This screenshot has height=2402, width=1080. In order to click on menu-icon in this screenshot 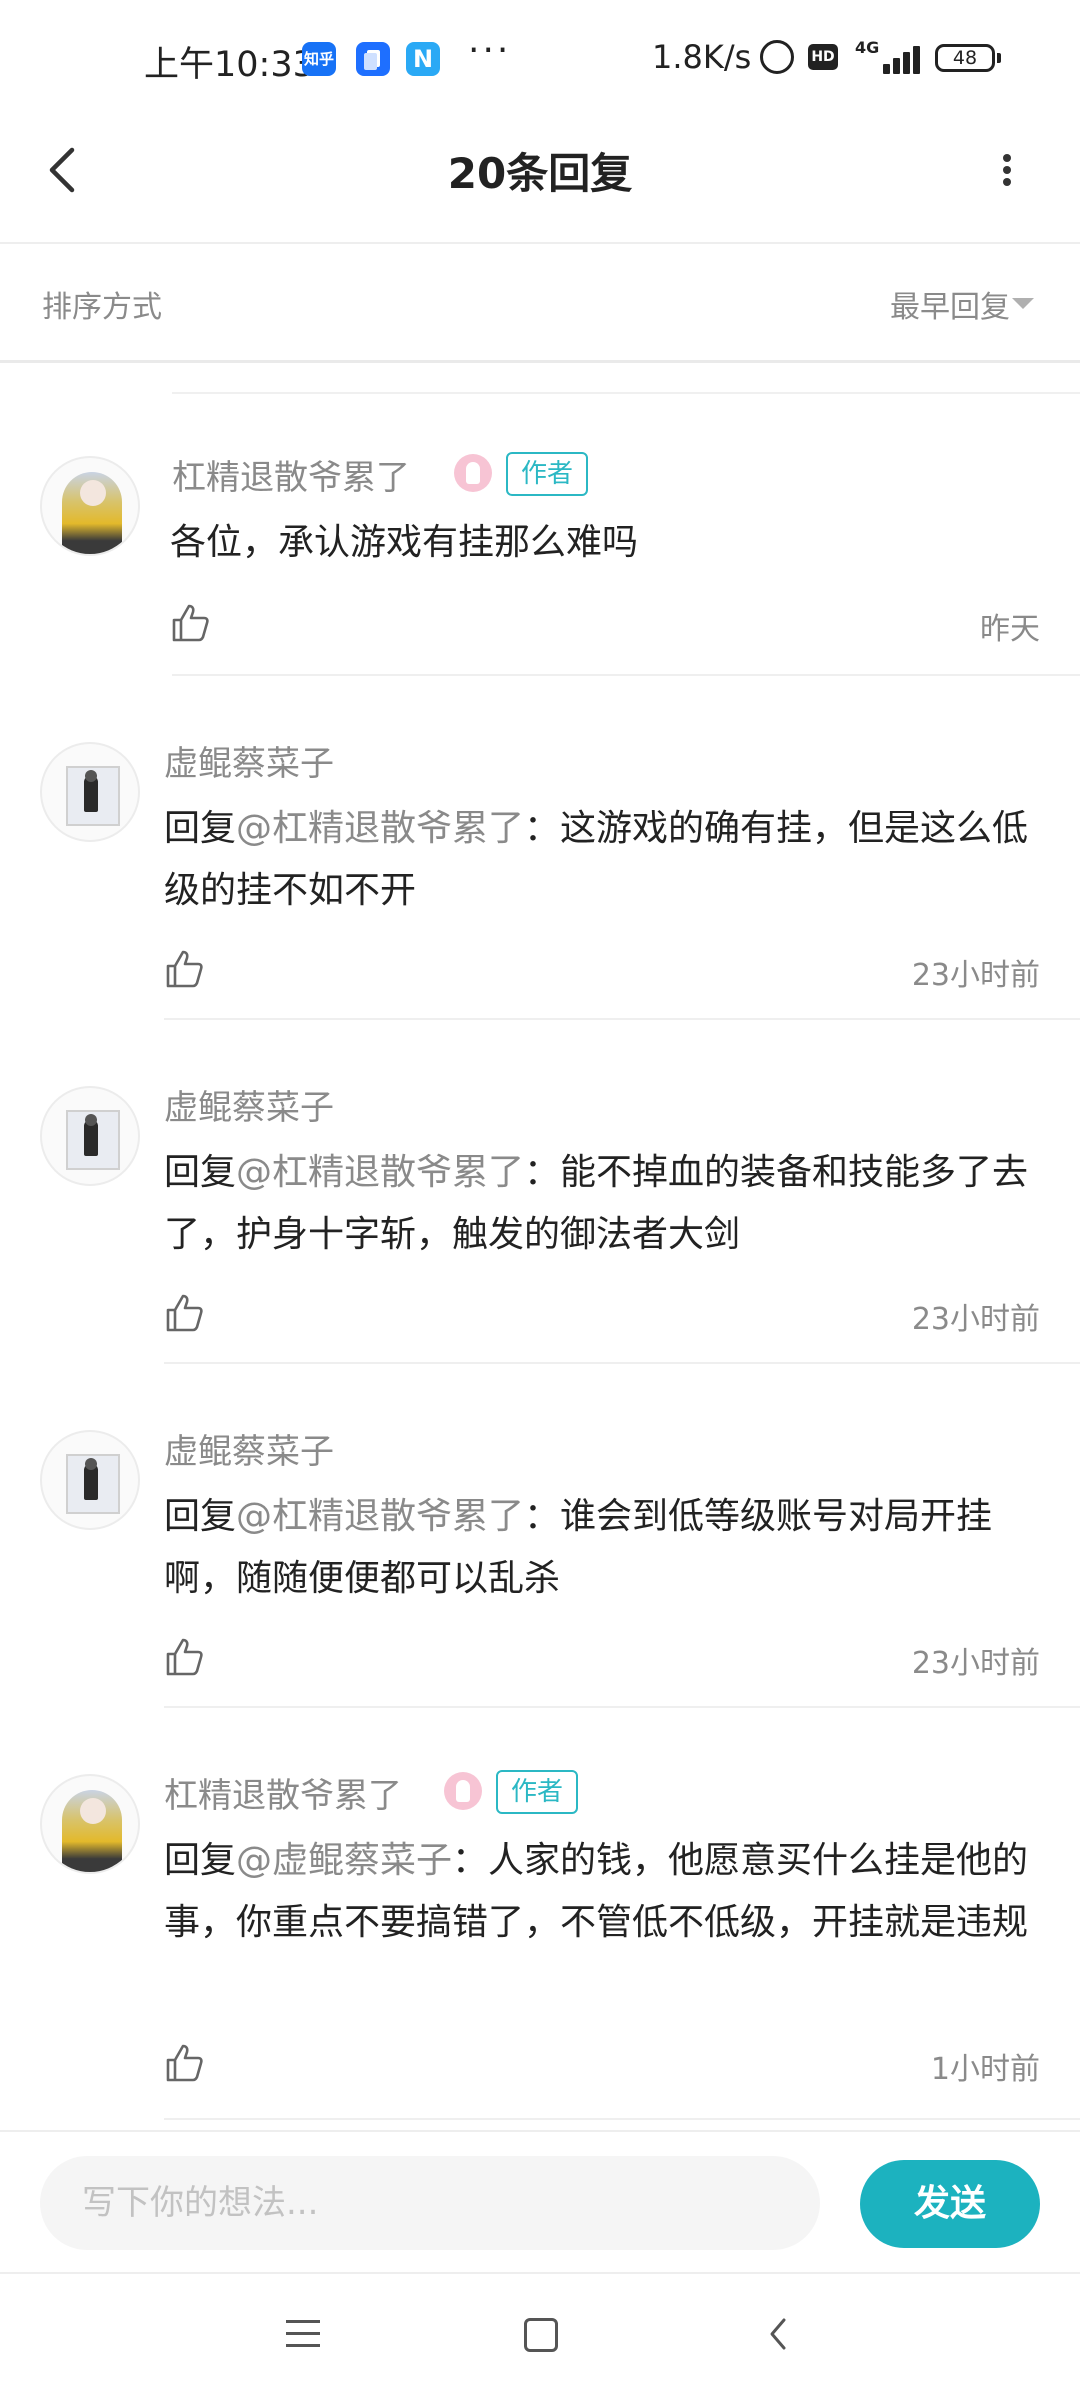, I will do `click(304, 2335)`.